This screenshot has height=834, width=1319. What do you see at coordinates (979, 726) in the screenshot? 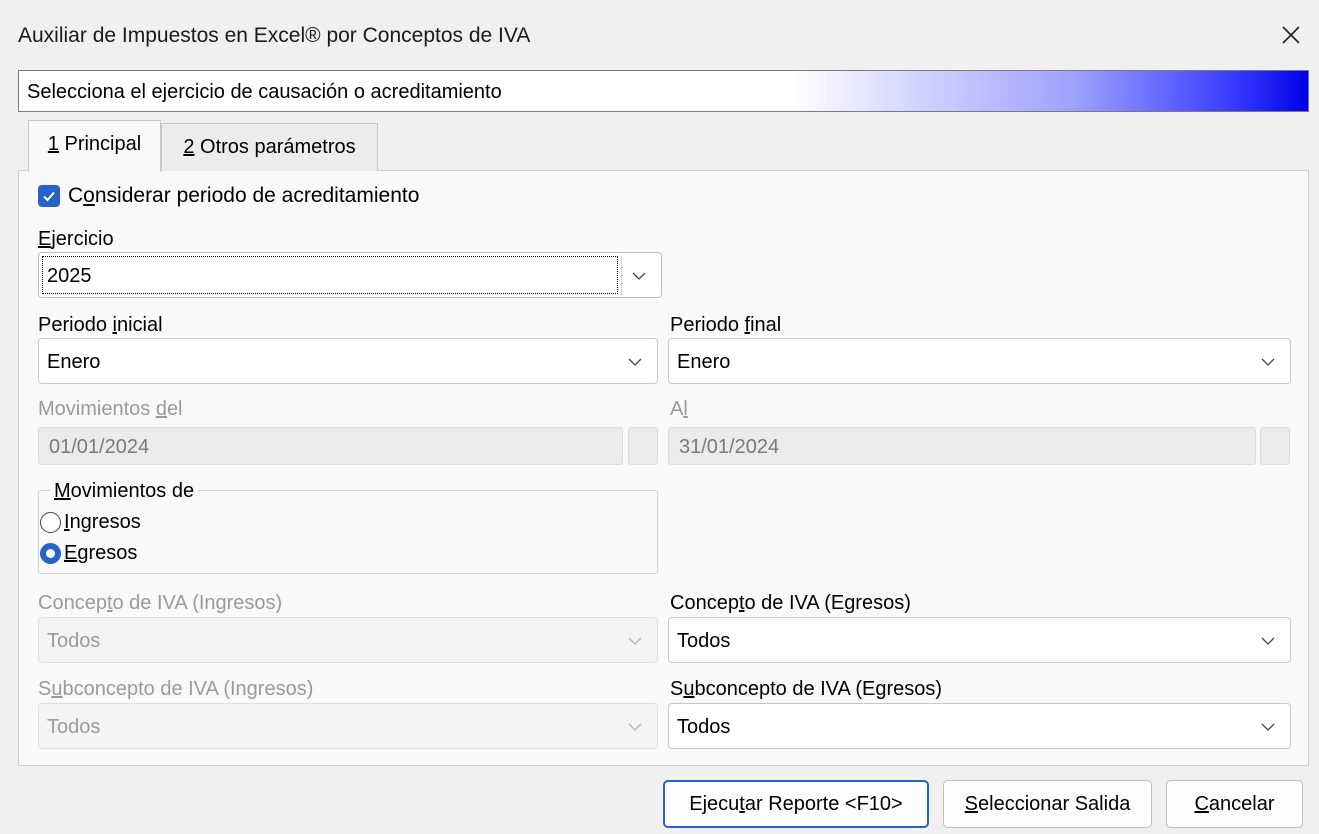
I see `subconcepto-egresos-select: Todos` at bounding box center [979, 726].